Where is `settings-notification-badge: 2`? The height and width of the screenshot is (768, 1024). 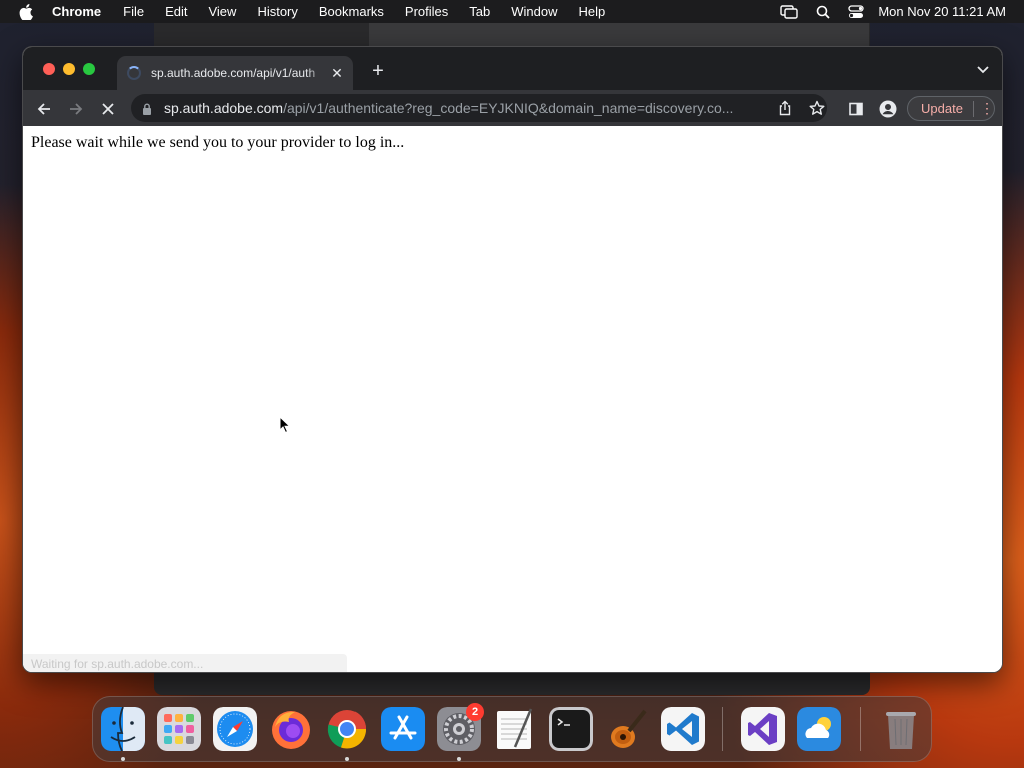
settings-notification-badge: 2 is located at coordinates (475, 712).